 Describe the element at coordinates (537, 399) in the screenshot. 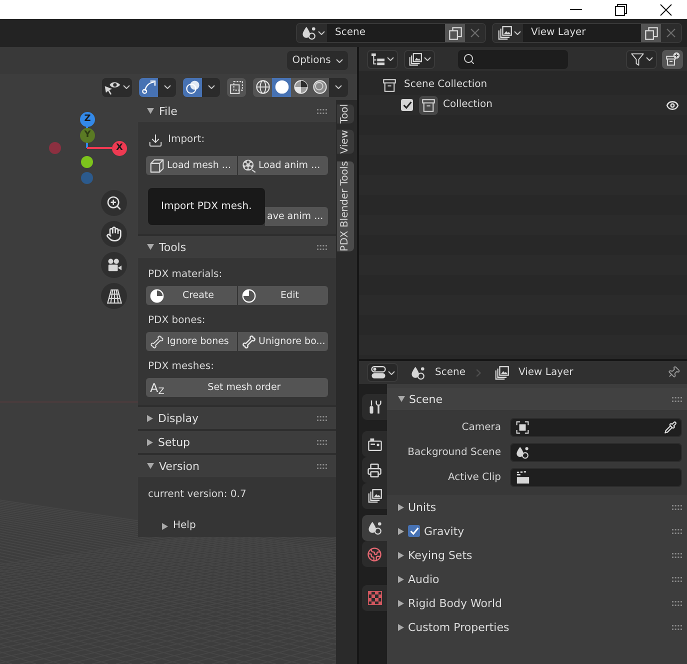

I see `panel-header: Scene` at that location.